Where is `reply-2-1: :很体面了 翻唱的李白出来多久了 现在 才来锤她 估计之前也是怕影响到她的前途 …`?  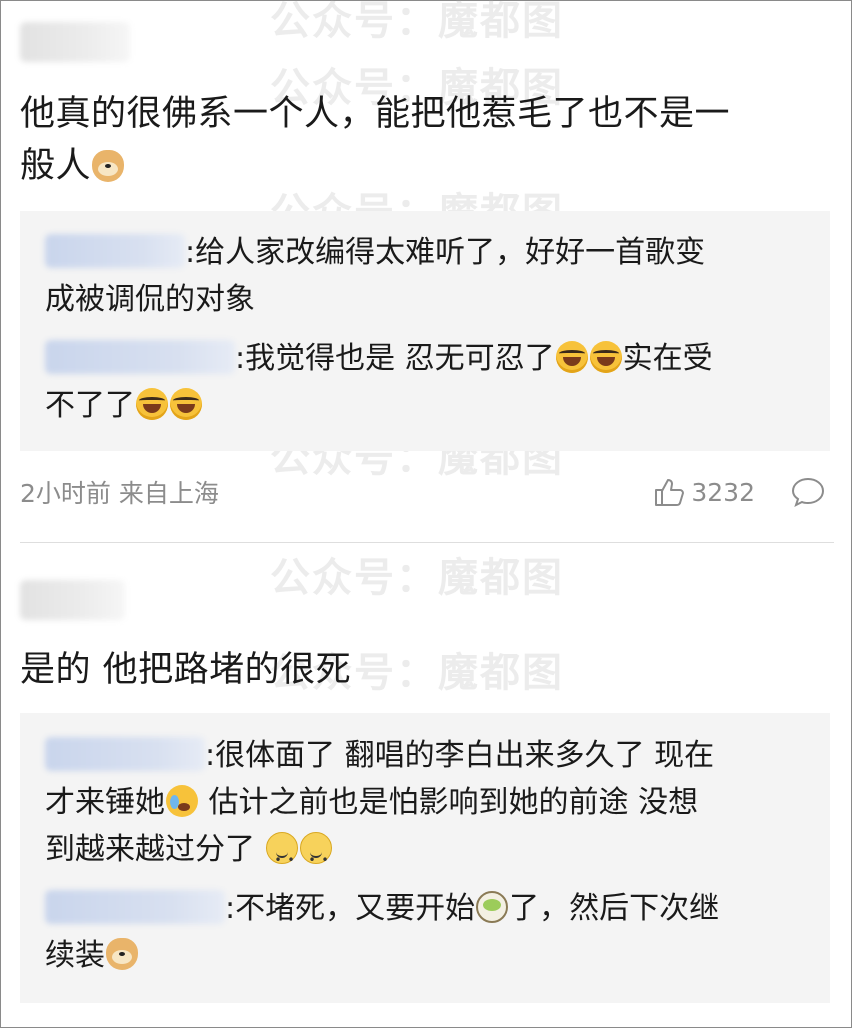 reply-2-1: :很体面了 翻唱的李白出来多久了 现在 才来锤她 估计之前也是怕影响到她的前途 … is located at coordinates (435, 808).